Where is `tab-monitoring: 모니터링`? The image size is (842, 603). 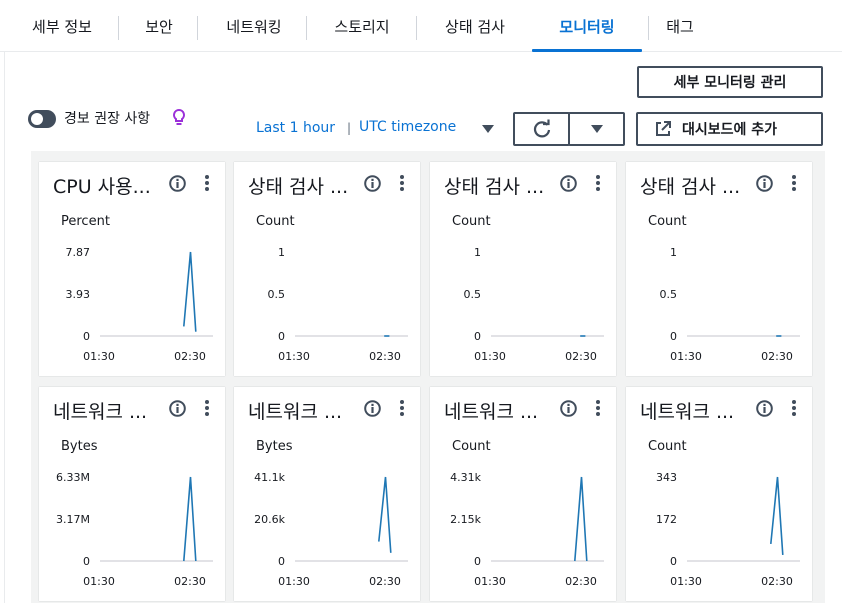
tab-monitoring: 모니터링 is located at coordinates (587, 26).